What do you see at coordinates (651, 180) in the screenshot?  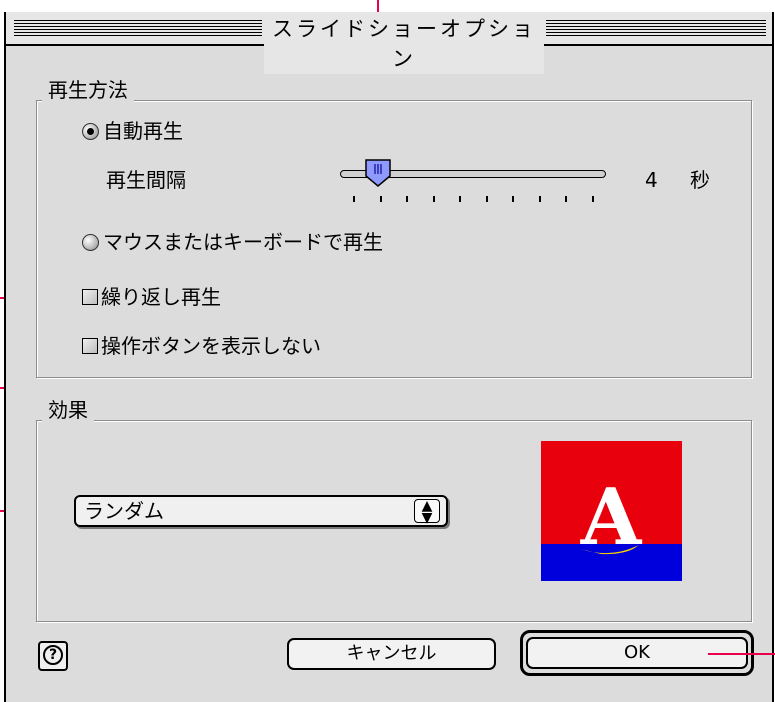 I see `interval-value: 4` at bounding box center [651, 180].